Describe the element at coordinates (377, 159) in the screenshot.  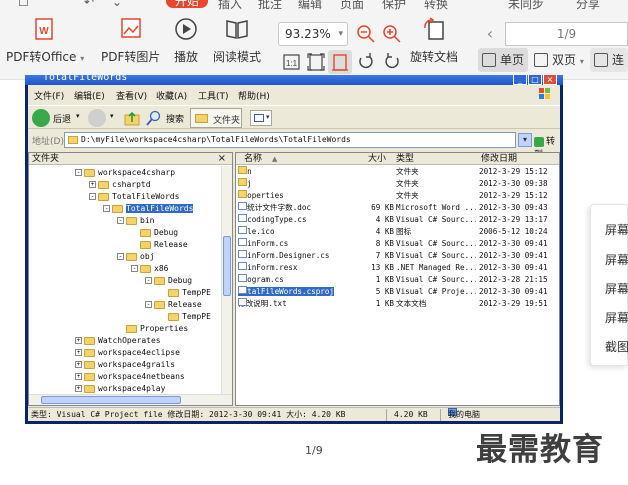
I see `column-size: 大小` at that location.